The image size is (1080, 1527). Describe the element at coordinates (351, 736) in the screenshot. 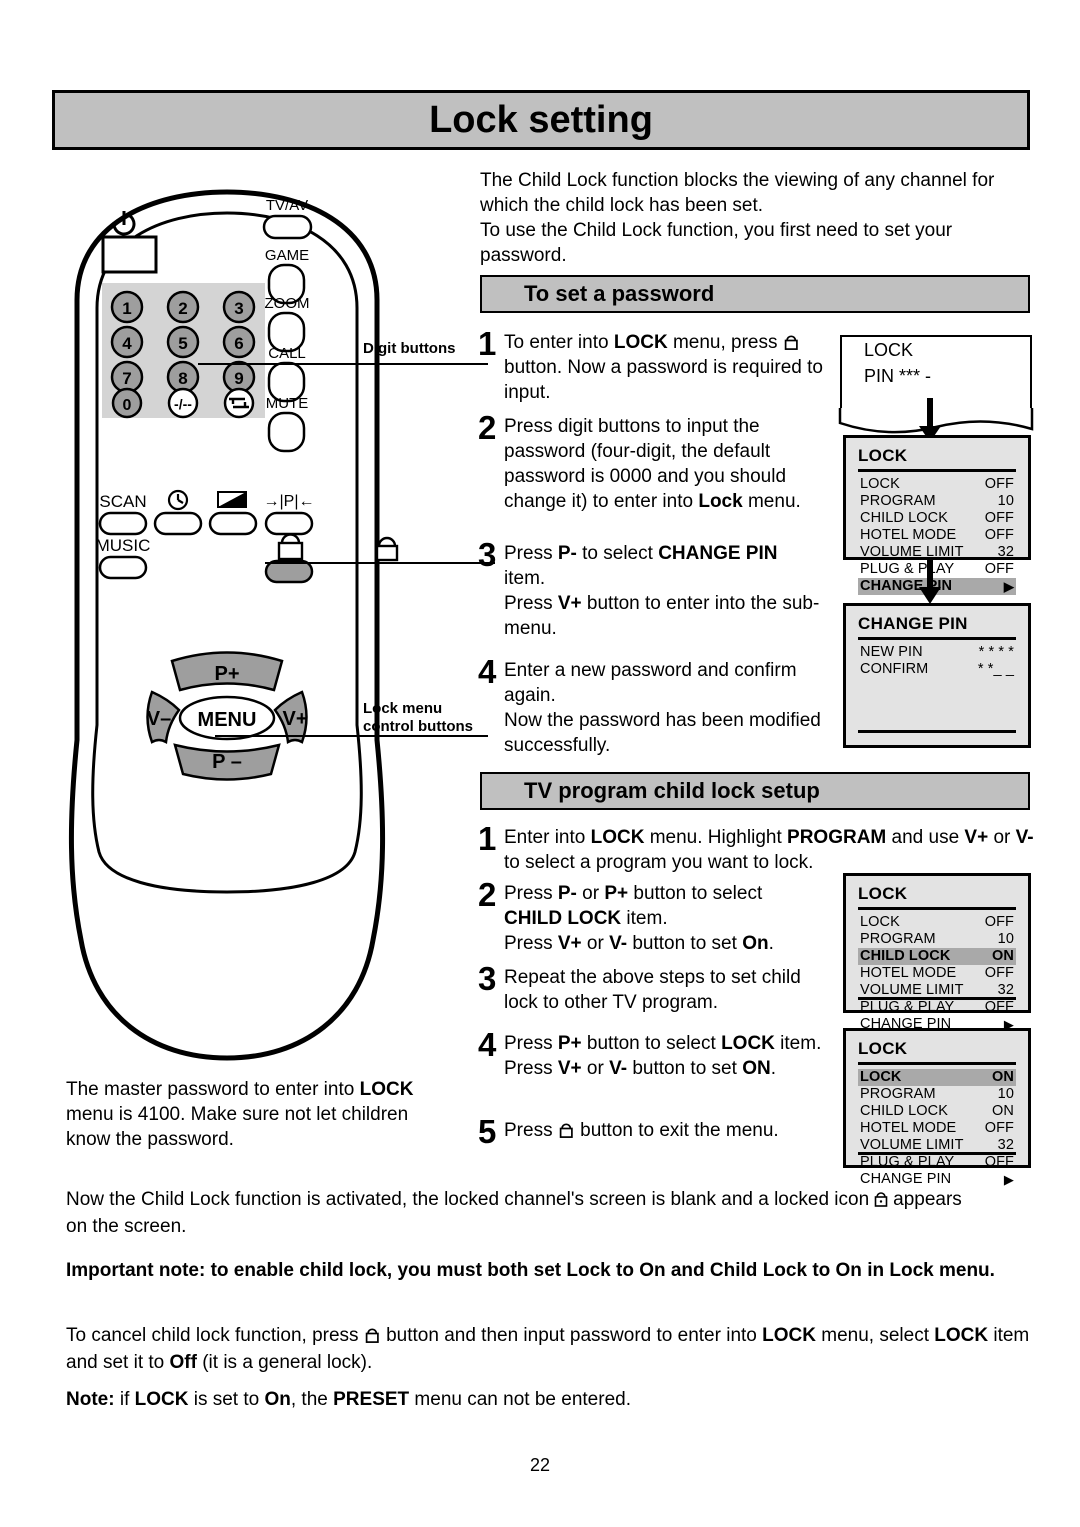

I see `leader-line-lock-menu` at that location.